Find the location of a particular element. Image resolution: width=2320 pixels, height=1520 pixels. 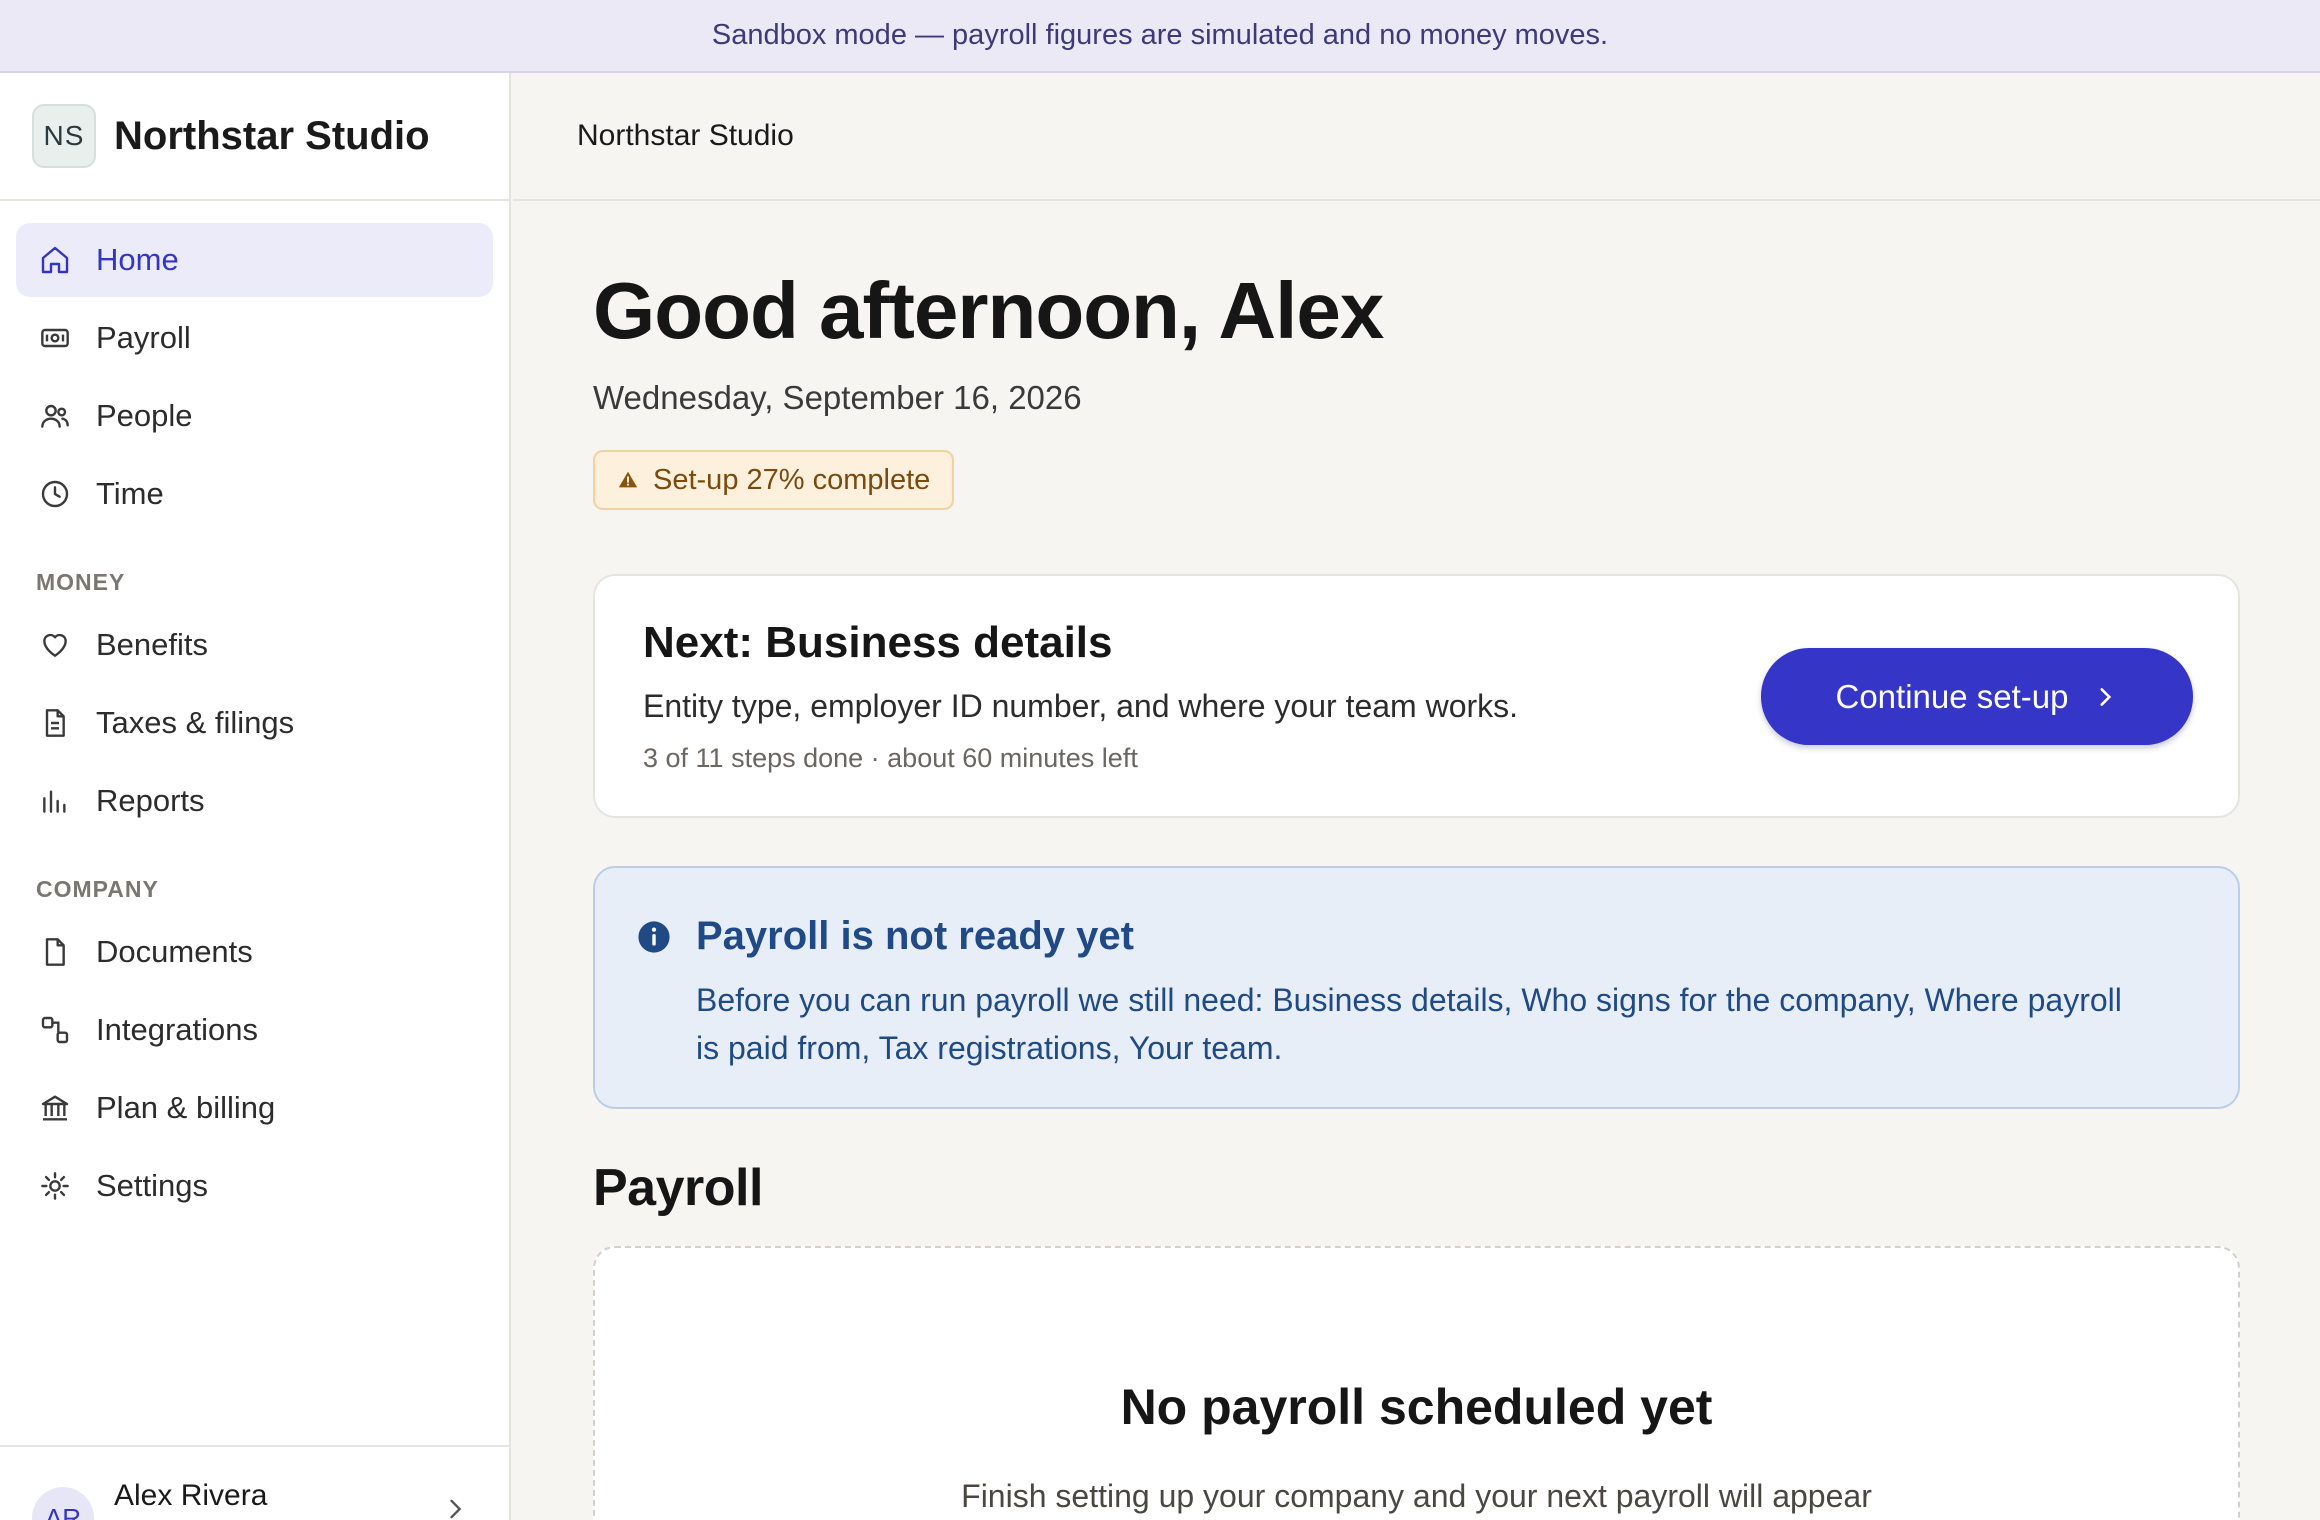

sidebar-item-integrations: Integrations is located at coordinates (254, 1030).